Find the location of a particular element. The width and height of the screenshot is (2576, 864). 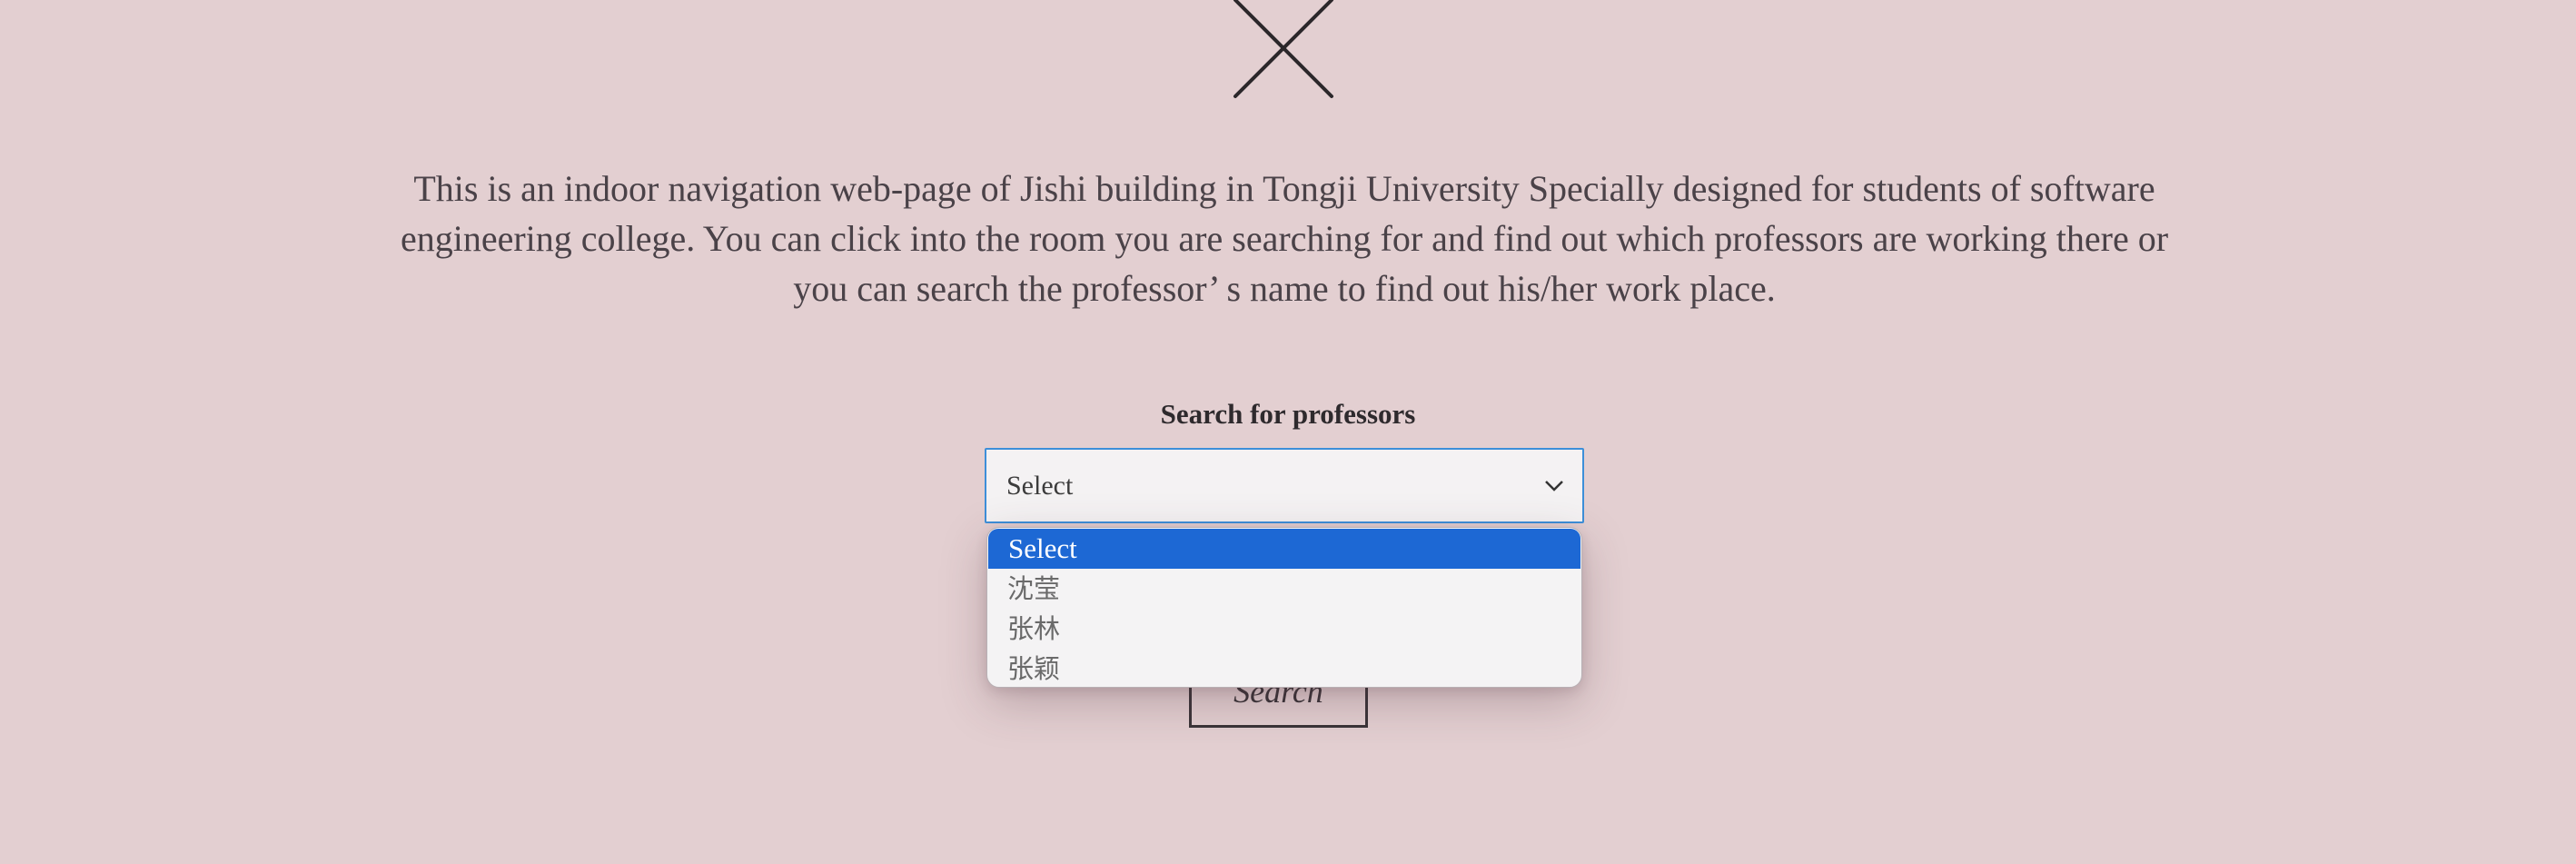

professor-select: Select is located at coordinates (1284, 485).